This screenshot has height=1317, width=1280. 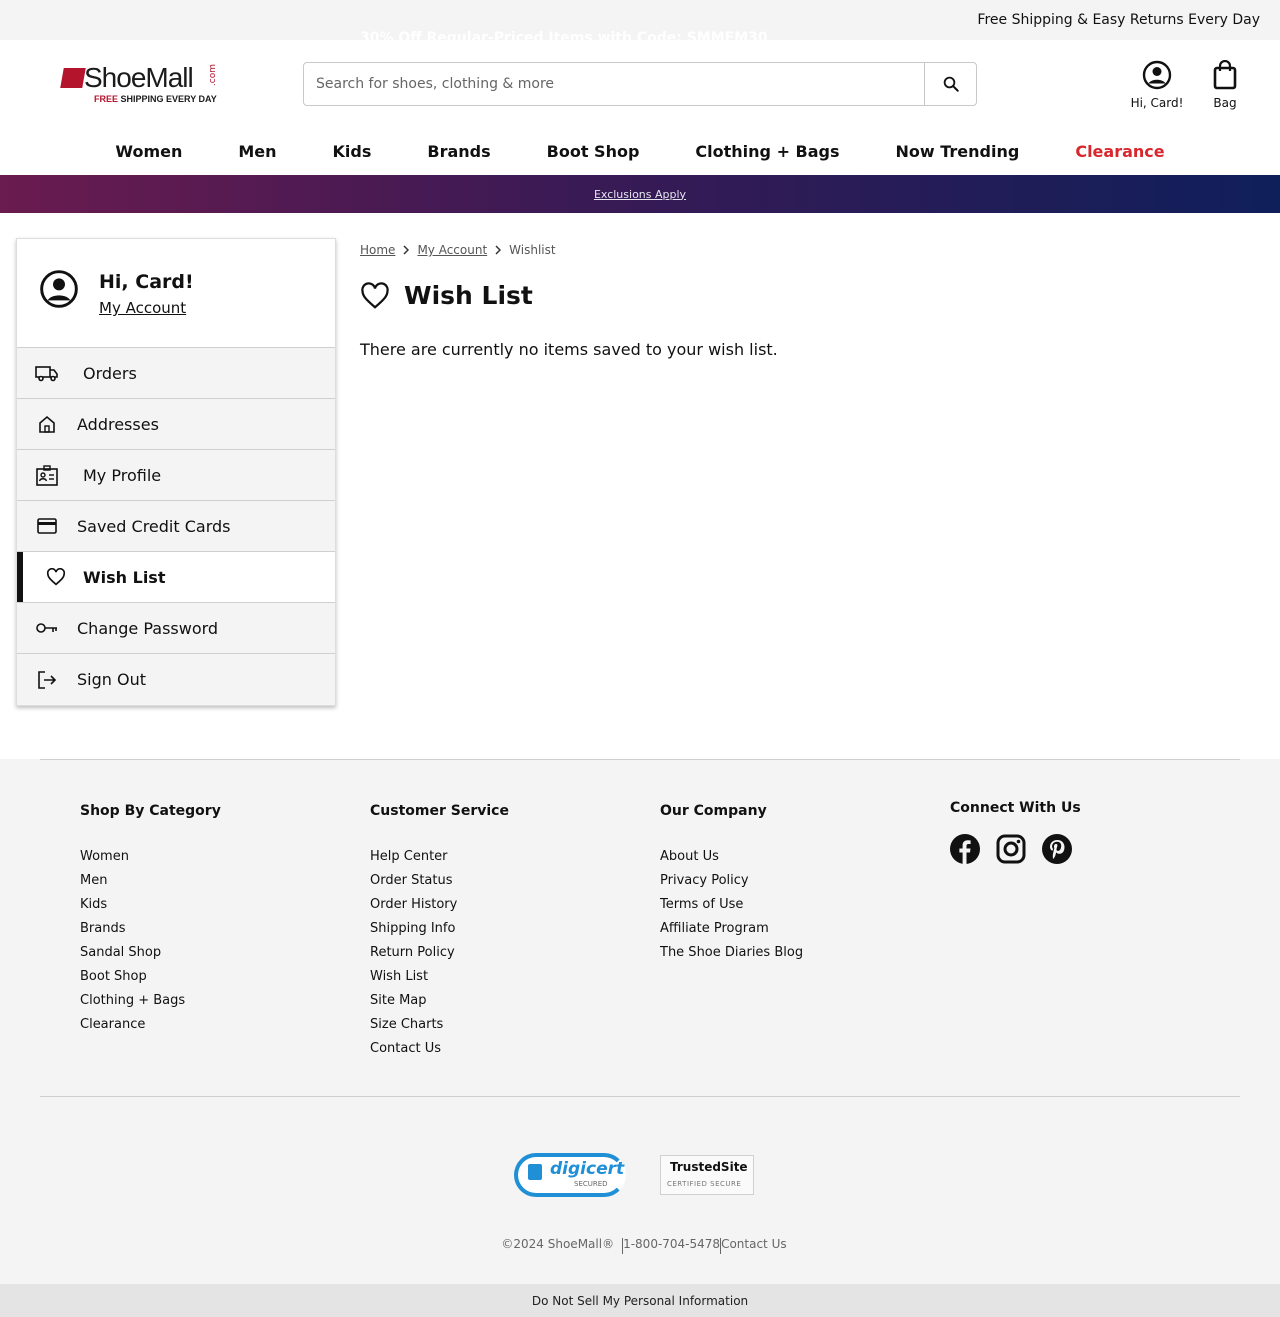 I want to click on logo-wordmark: ShoeMall, so click(x=139, y=77).